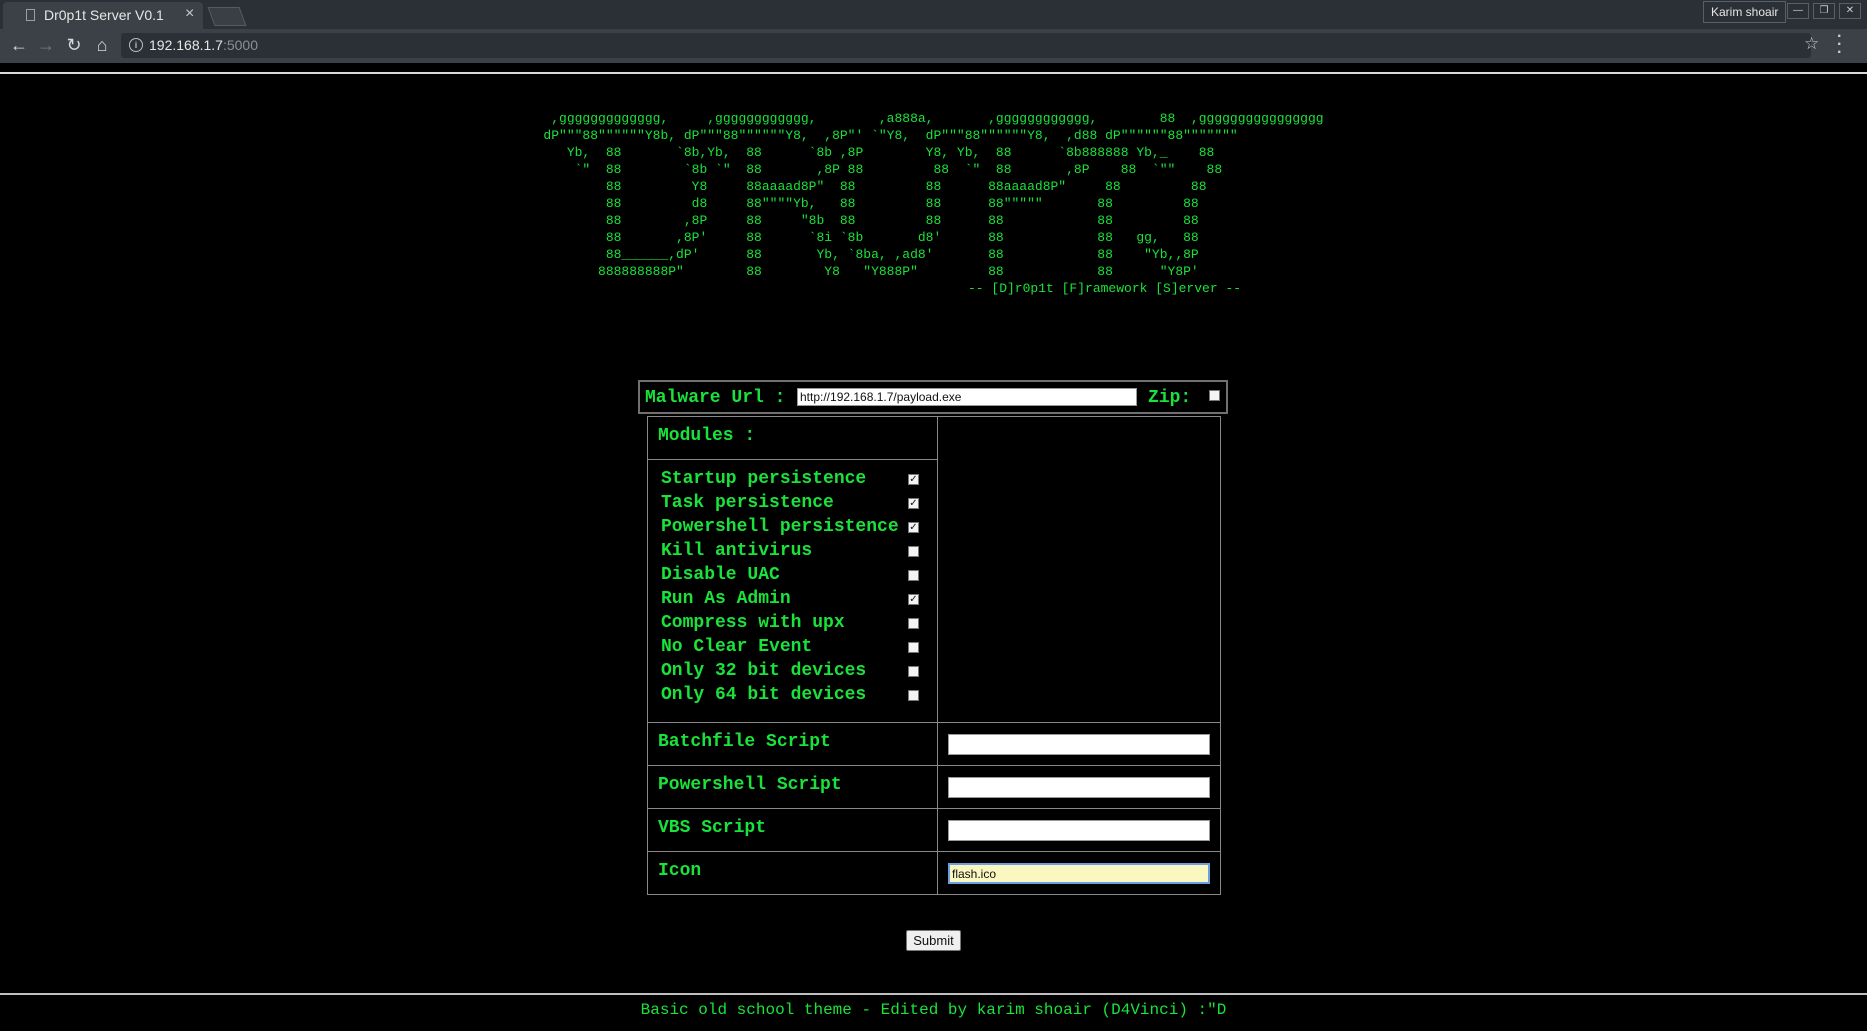 The height and width of the screenshot is (1031, 1867). What do you see at coordinates (1850, 11) in the screenshot?
I see `window-close-icon: ✕` at bounding box center [1850, 11].